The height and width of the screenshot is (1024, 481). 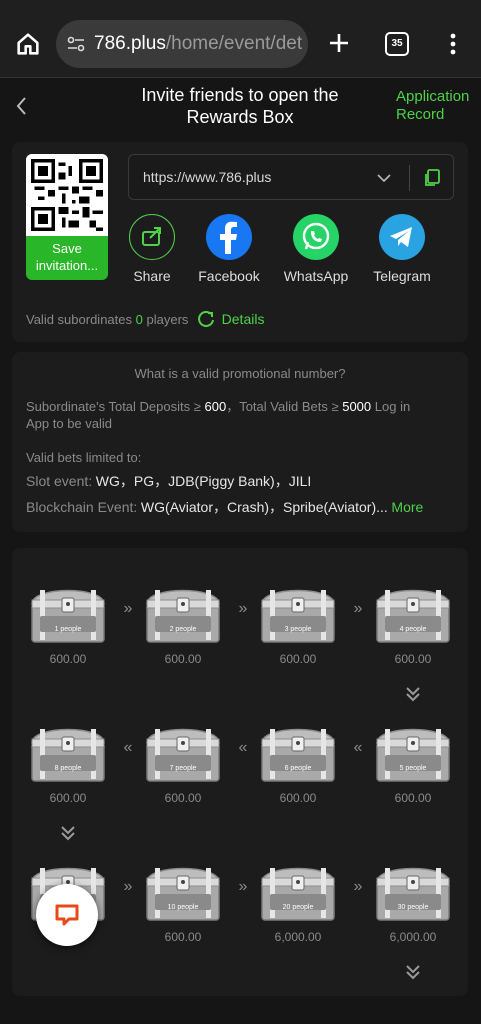 What do you see at coordinates (453, 44) in the screenshot?
I see `more-vert-icon` at bounding box center [453, 44].